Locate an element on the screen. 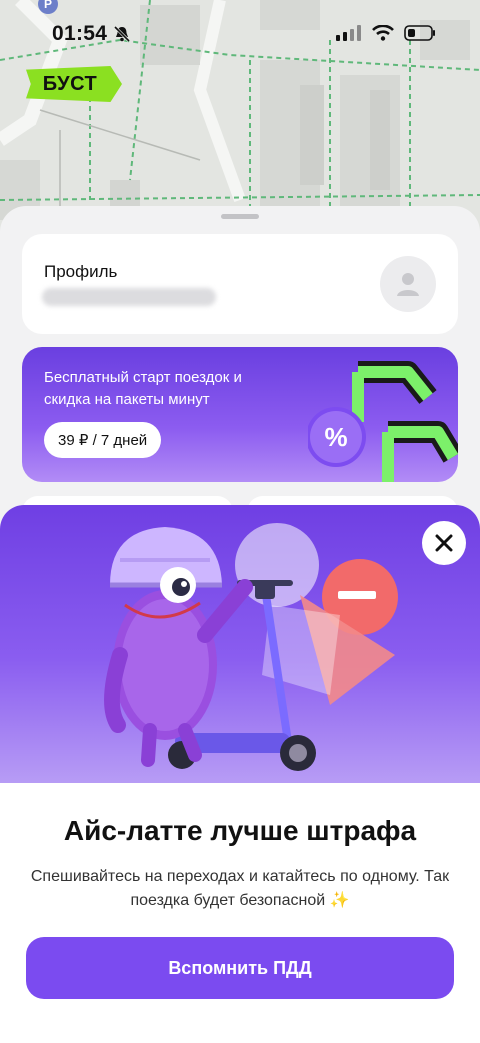 The width and height of the screenshot is (480, 1043). profile-title: Профиль is located at coordinates (81, 271).